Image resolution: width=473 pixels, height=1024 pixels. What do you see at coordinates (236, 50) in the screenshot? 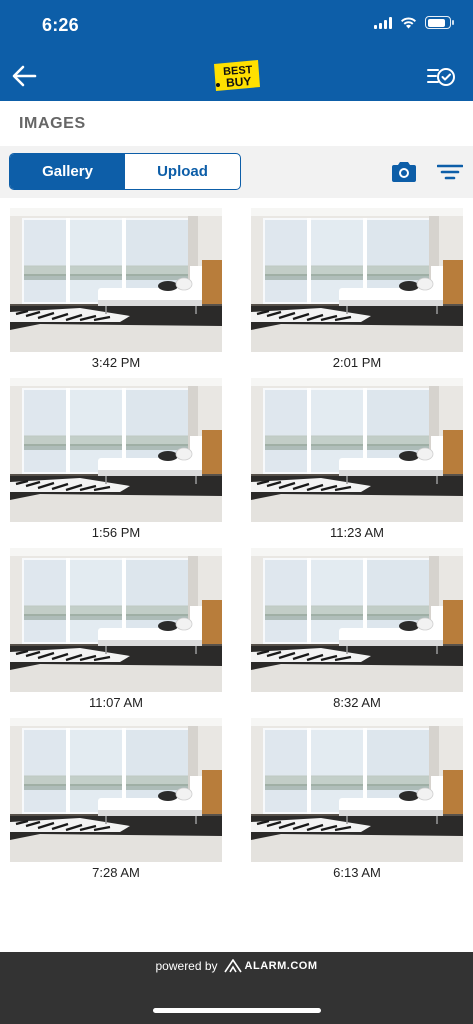
I see `app-header: 6:26 BEST BUY` at bounding box center [236, 50].